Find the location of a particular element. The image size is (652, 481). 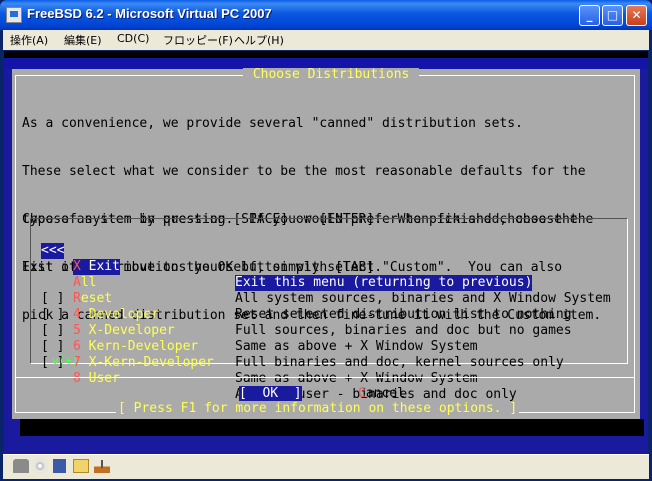

status-bar is located at coordinates (326, 466).